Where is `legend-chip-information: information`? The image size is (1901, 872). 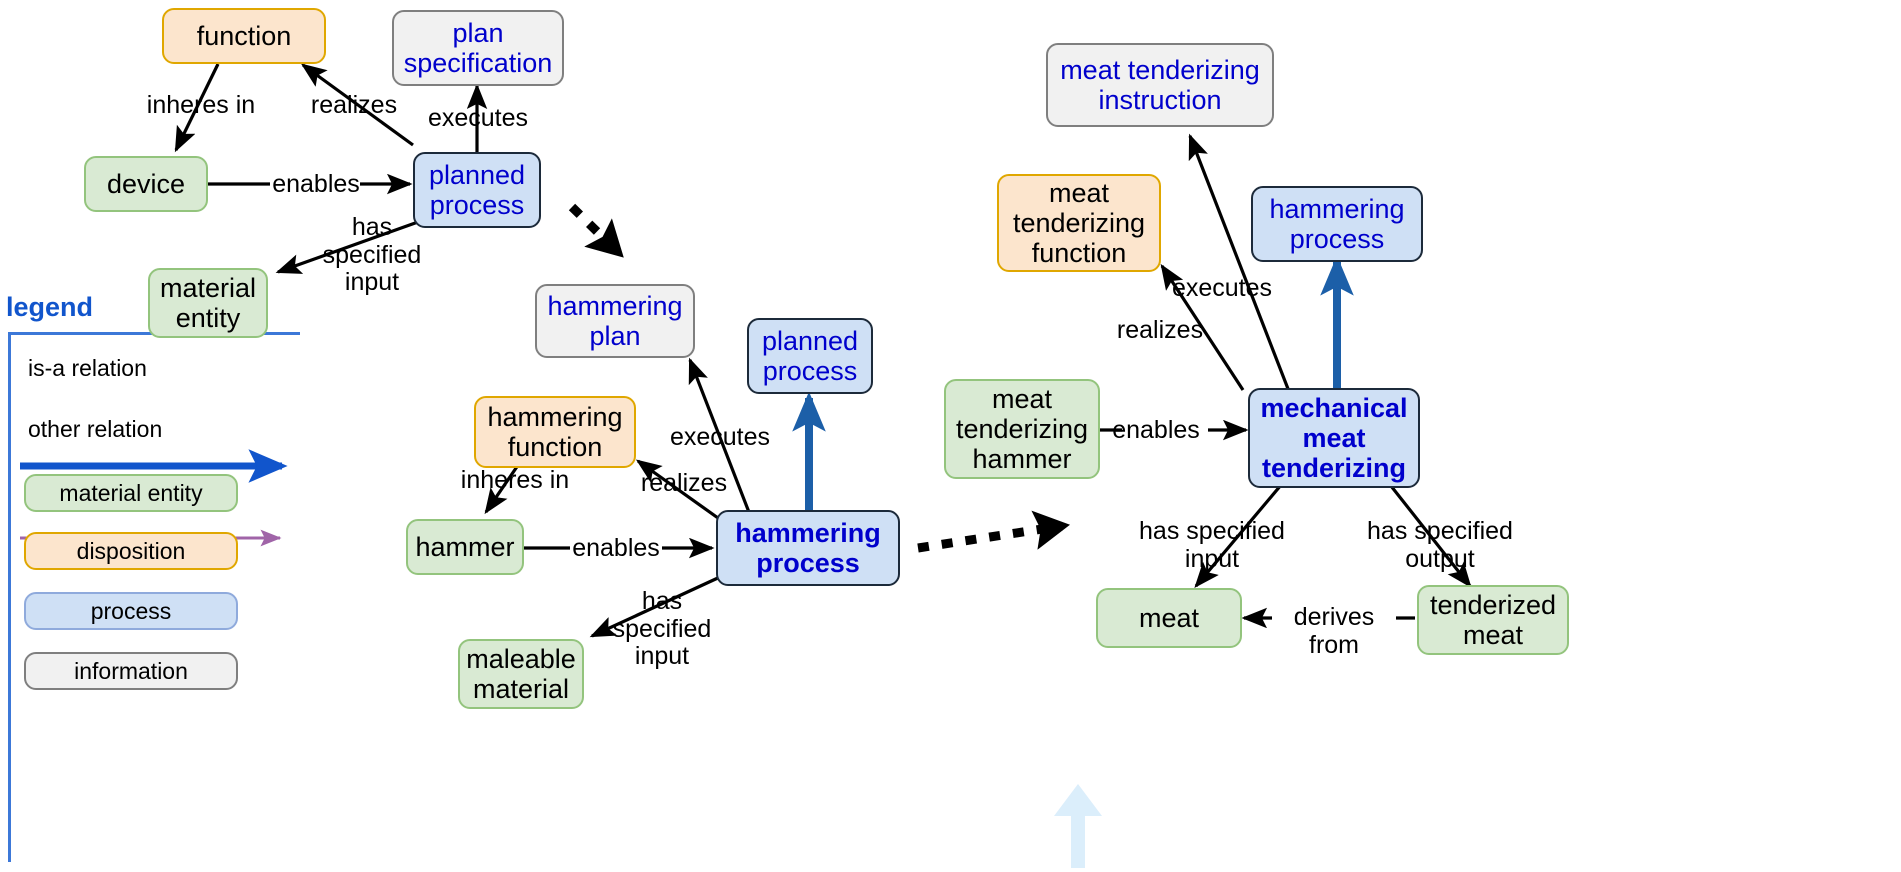
legend-chip-information: information is located at coordinates (131, 671).